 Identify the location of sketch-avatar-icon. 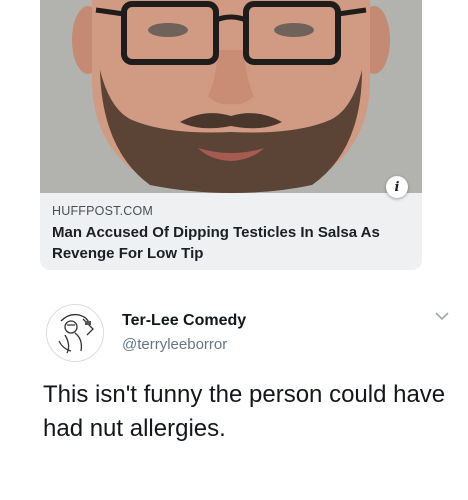
(75, 333).